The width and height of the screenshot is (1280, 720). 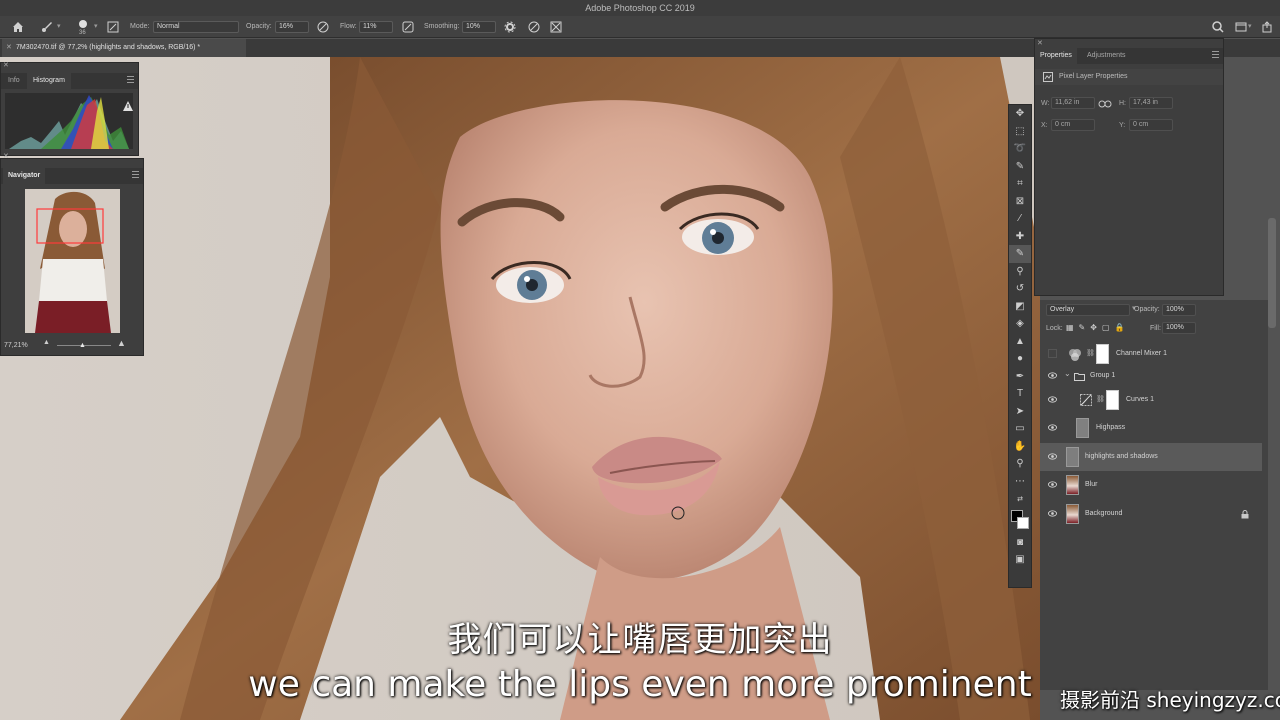 I want to click on navigator-thumbnail, so click(x=72, y=261).